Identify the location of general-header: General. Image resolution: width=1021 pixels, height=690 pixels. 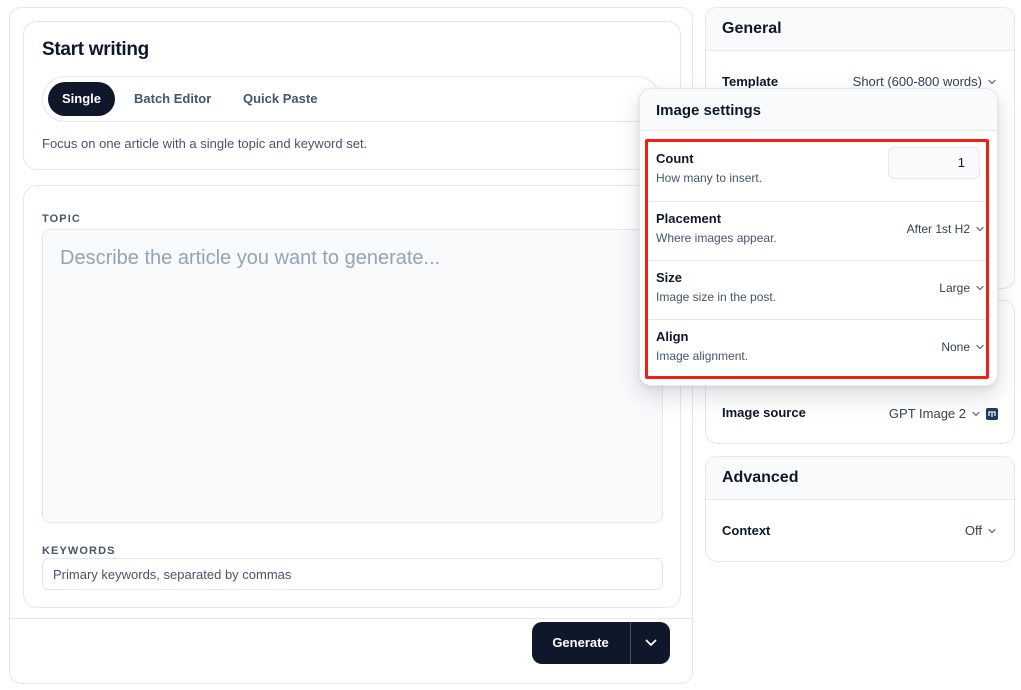
(860, 29).